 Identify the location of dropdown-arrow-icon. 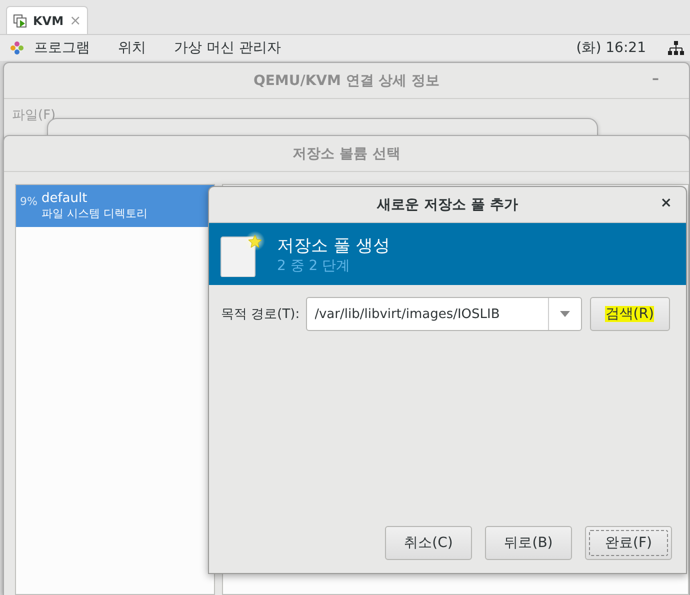
(565, 314).